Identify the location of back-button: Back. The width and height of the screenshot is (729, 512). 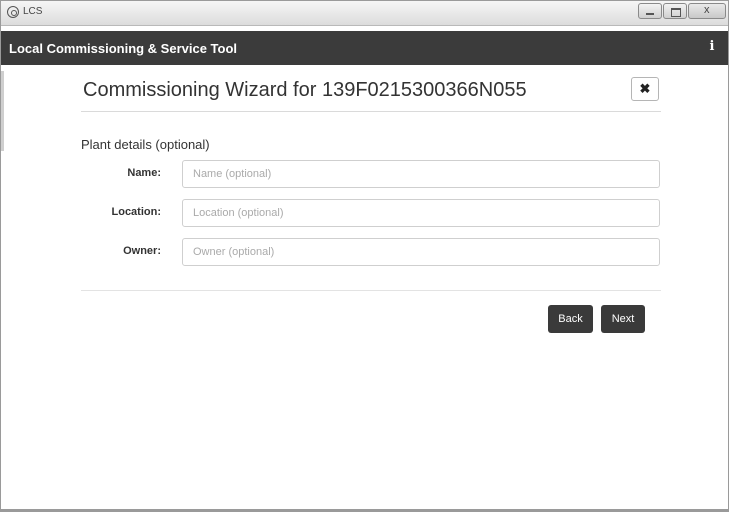
(570, 319).